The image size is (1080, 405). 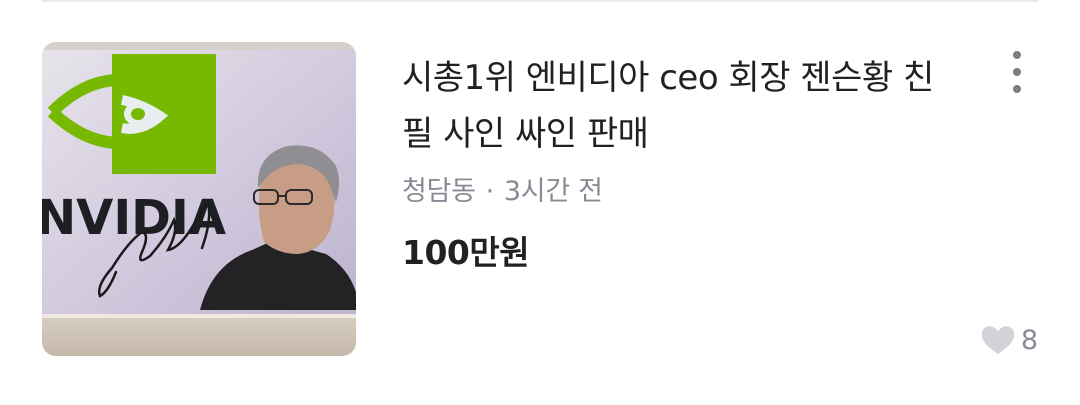 What do you see at coordinates (502, 192) in the screenshot?
I see `listing-meta: 청담동 · 3시간 전` at bounding box center [502, 192].